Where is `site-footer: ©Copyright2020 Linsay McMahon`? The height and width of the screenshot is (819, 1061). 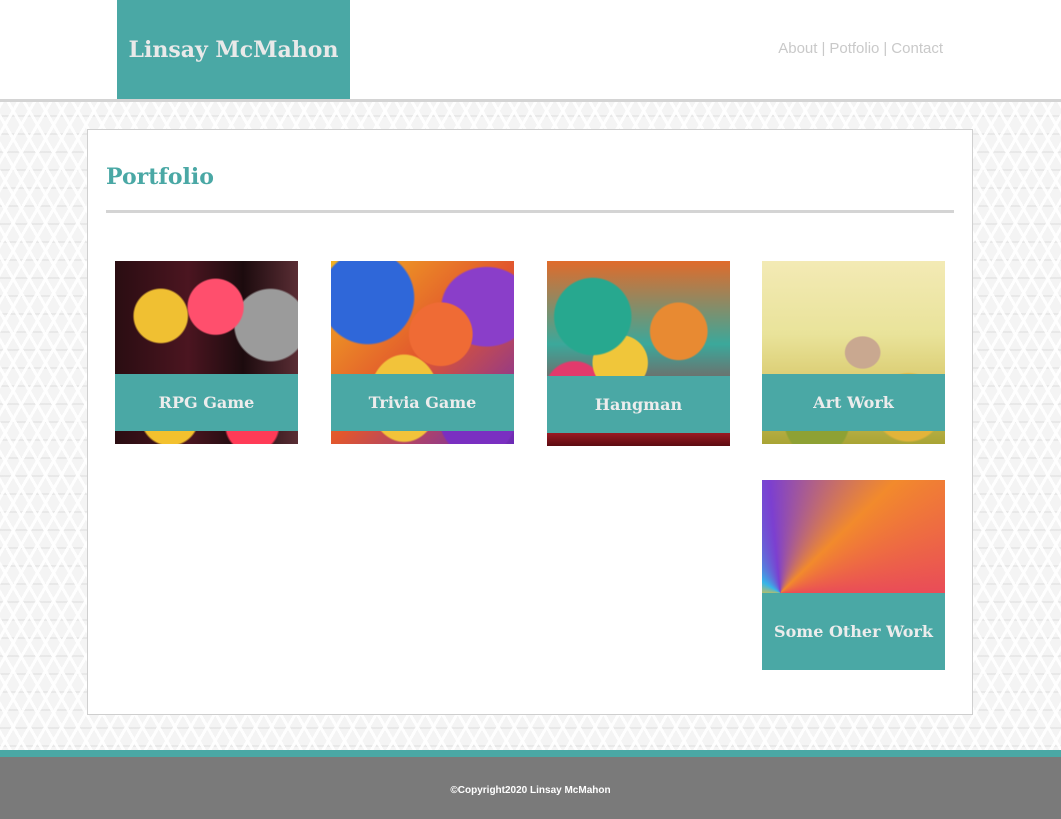 site-footer: ©Copyright2020 Linsay McMahon is located at coordinates (530, 784).